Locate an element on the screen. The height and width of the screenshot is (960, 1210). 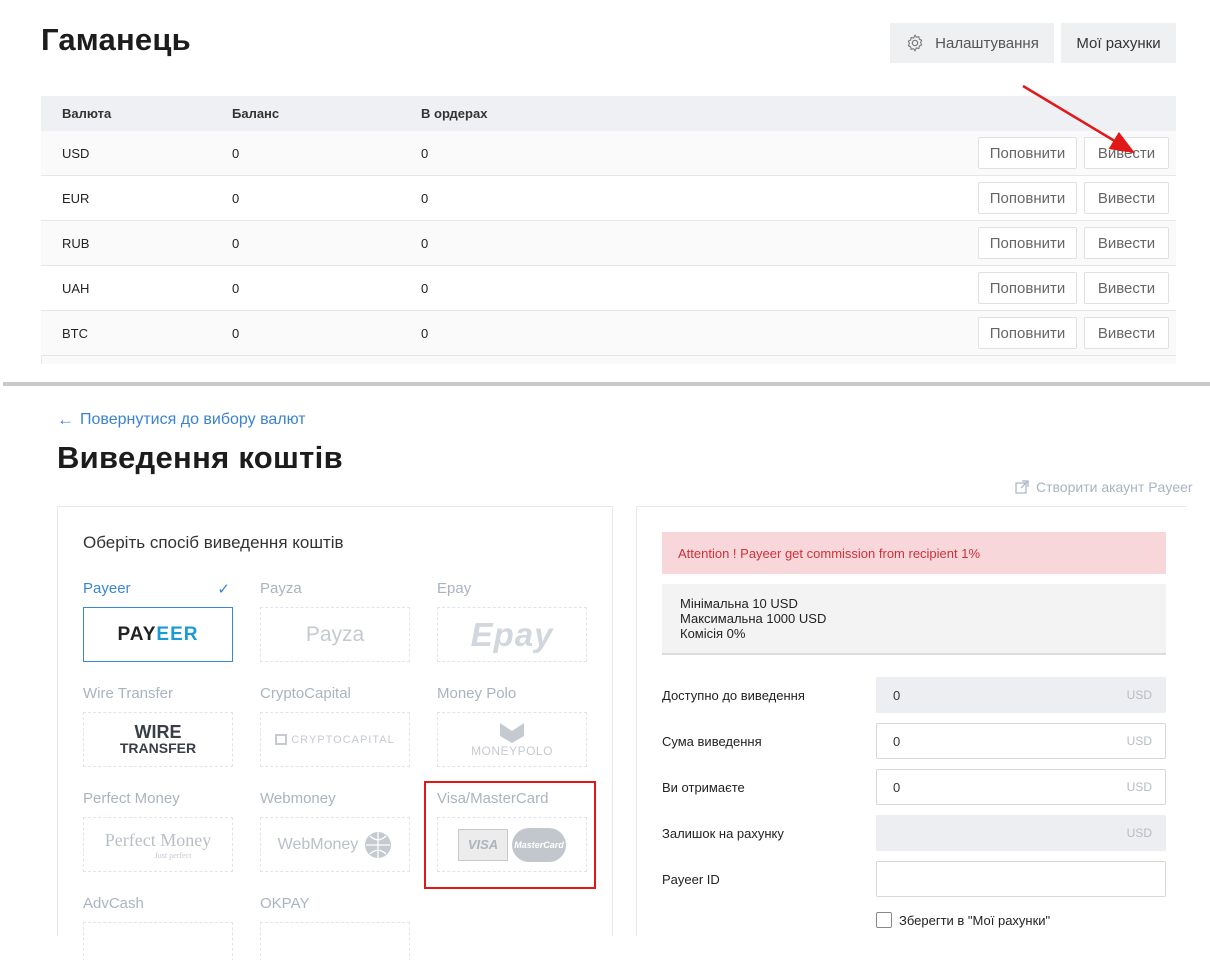
okpay-logo is located at coordinates (335, 941).